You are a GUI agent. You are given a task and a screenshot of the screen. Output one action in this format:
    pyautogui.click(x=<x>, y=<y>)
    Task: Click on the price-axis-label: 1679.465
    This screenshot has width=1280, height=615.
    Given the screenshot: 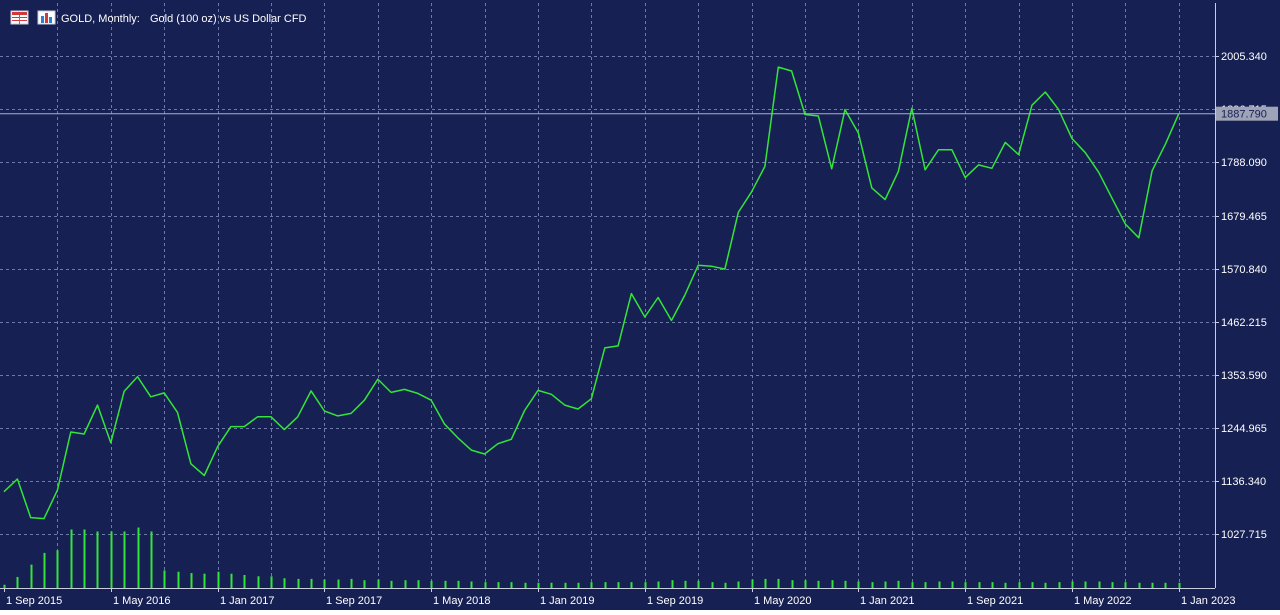 What is the action you would take?
    pyautogui.click(x=1244, y=217)
    